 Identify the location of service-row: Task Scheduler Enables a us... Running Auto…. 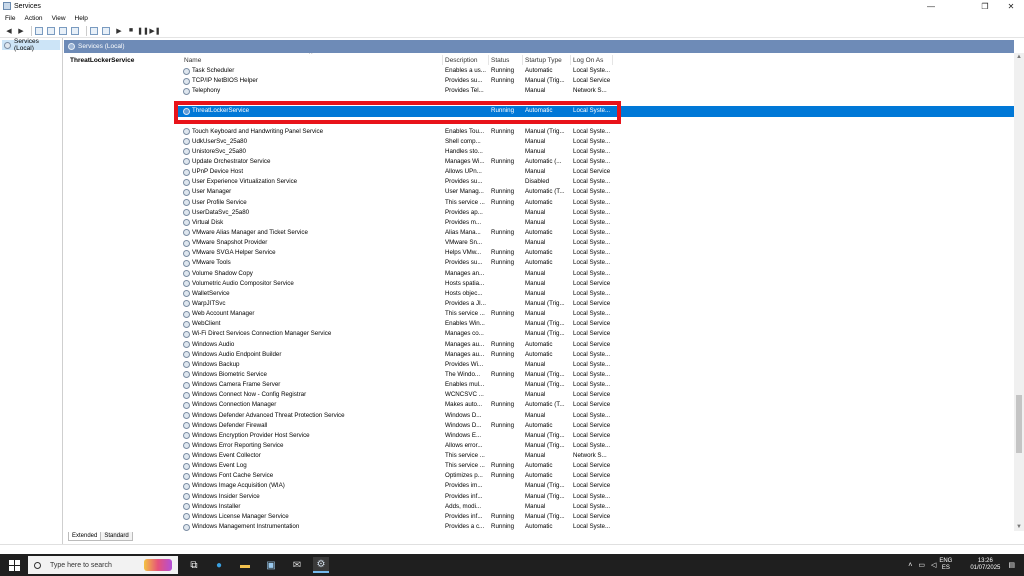
(596, 71).